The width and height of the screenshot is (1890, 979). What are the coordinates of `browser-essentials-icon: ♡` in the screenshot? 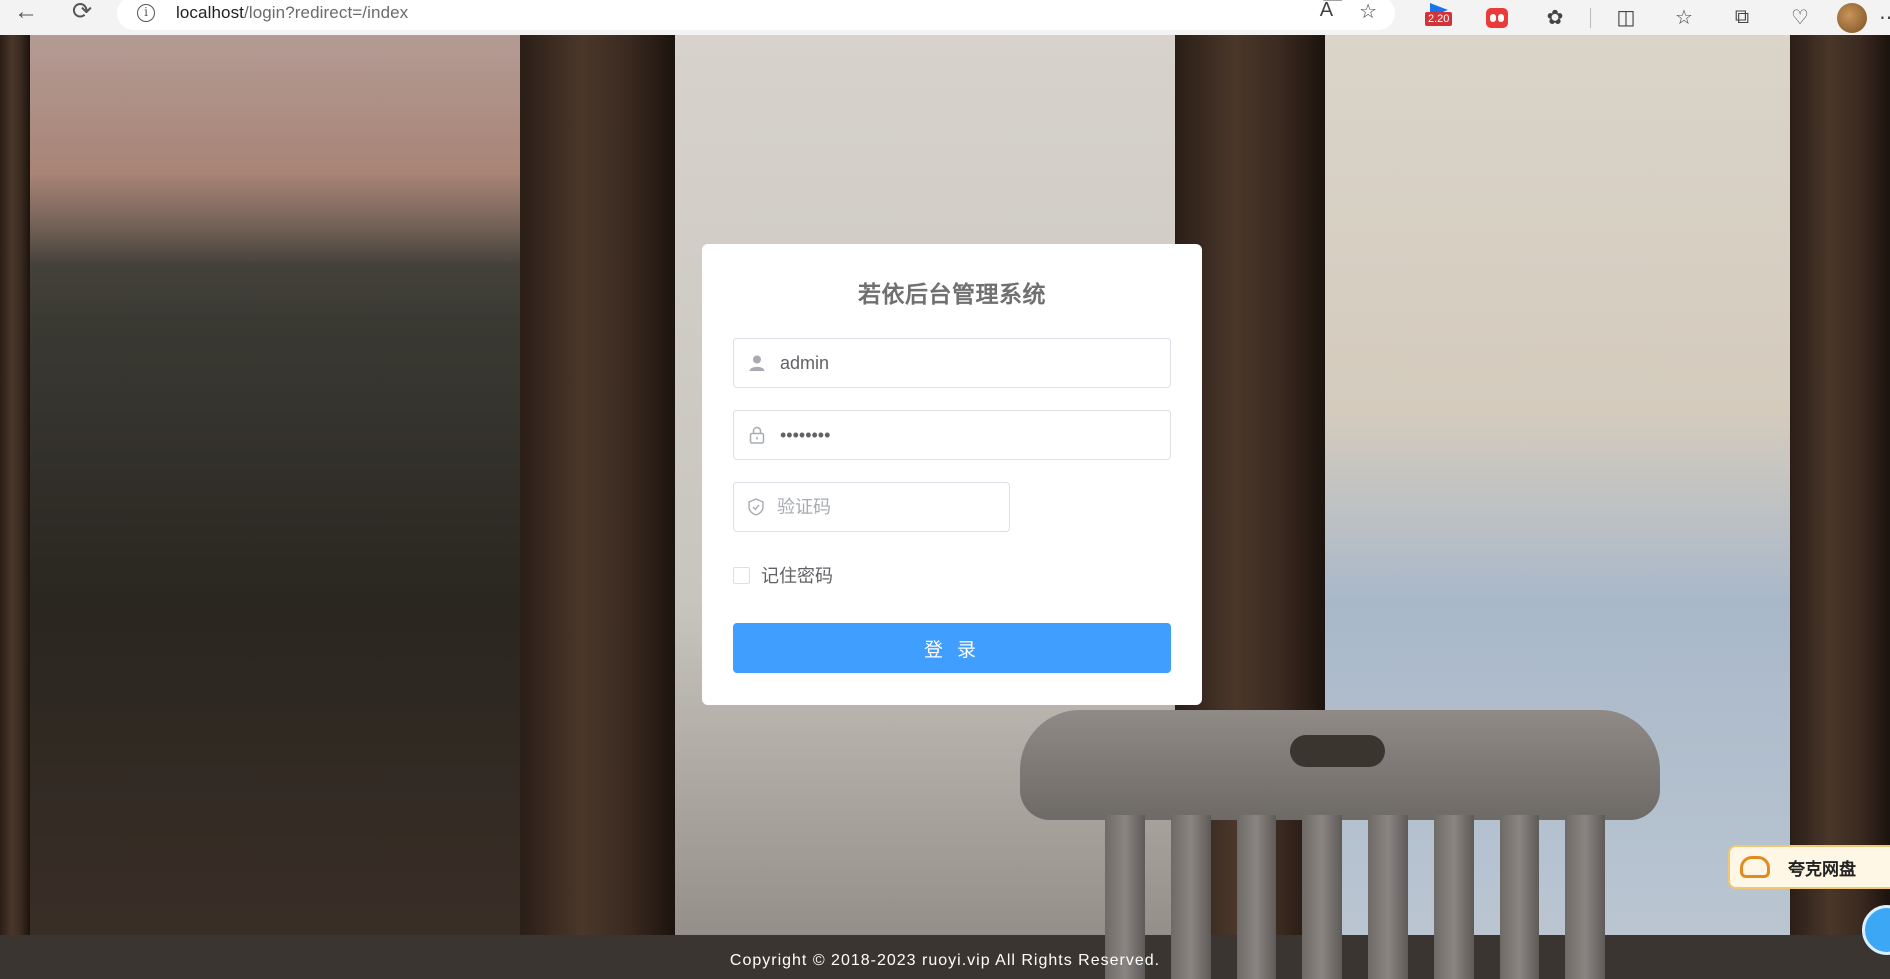 It's located at (1800, 17).